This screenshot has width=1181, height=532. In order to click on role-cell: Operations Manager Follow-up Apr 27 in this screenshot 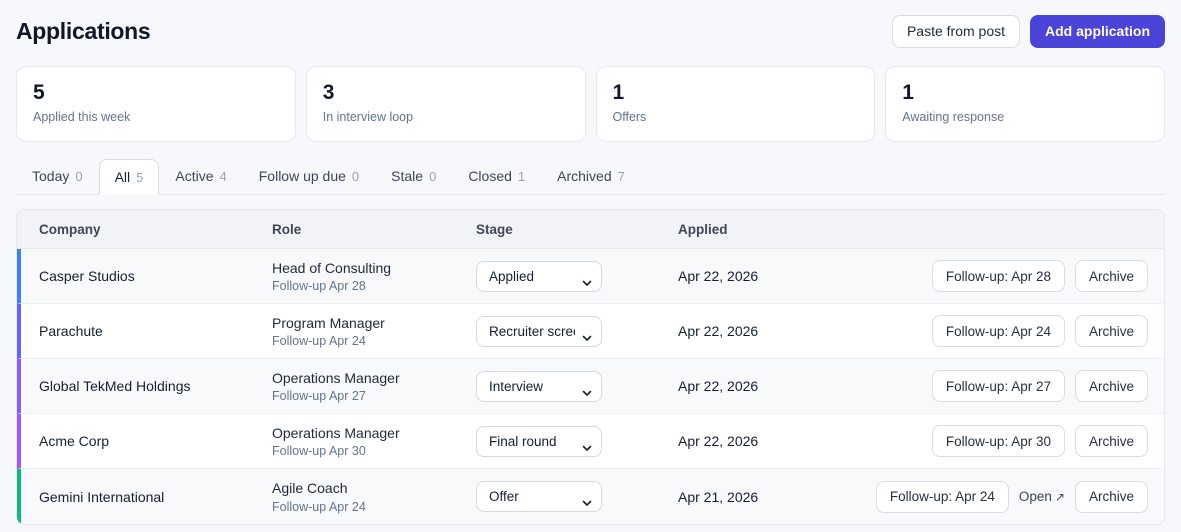, I will do `click(374, 386)`.